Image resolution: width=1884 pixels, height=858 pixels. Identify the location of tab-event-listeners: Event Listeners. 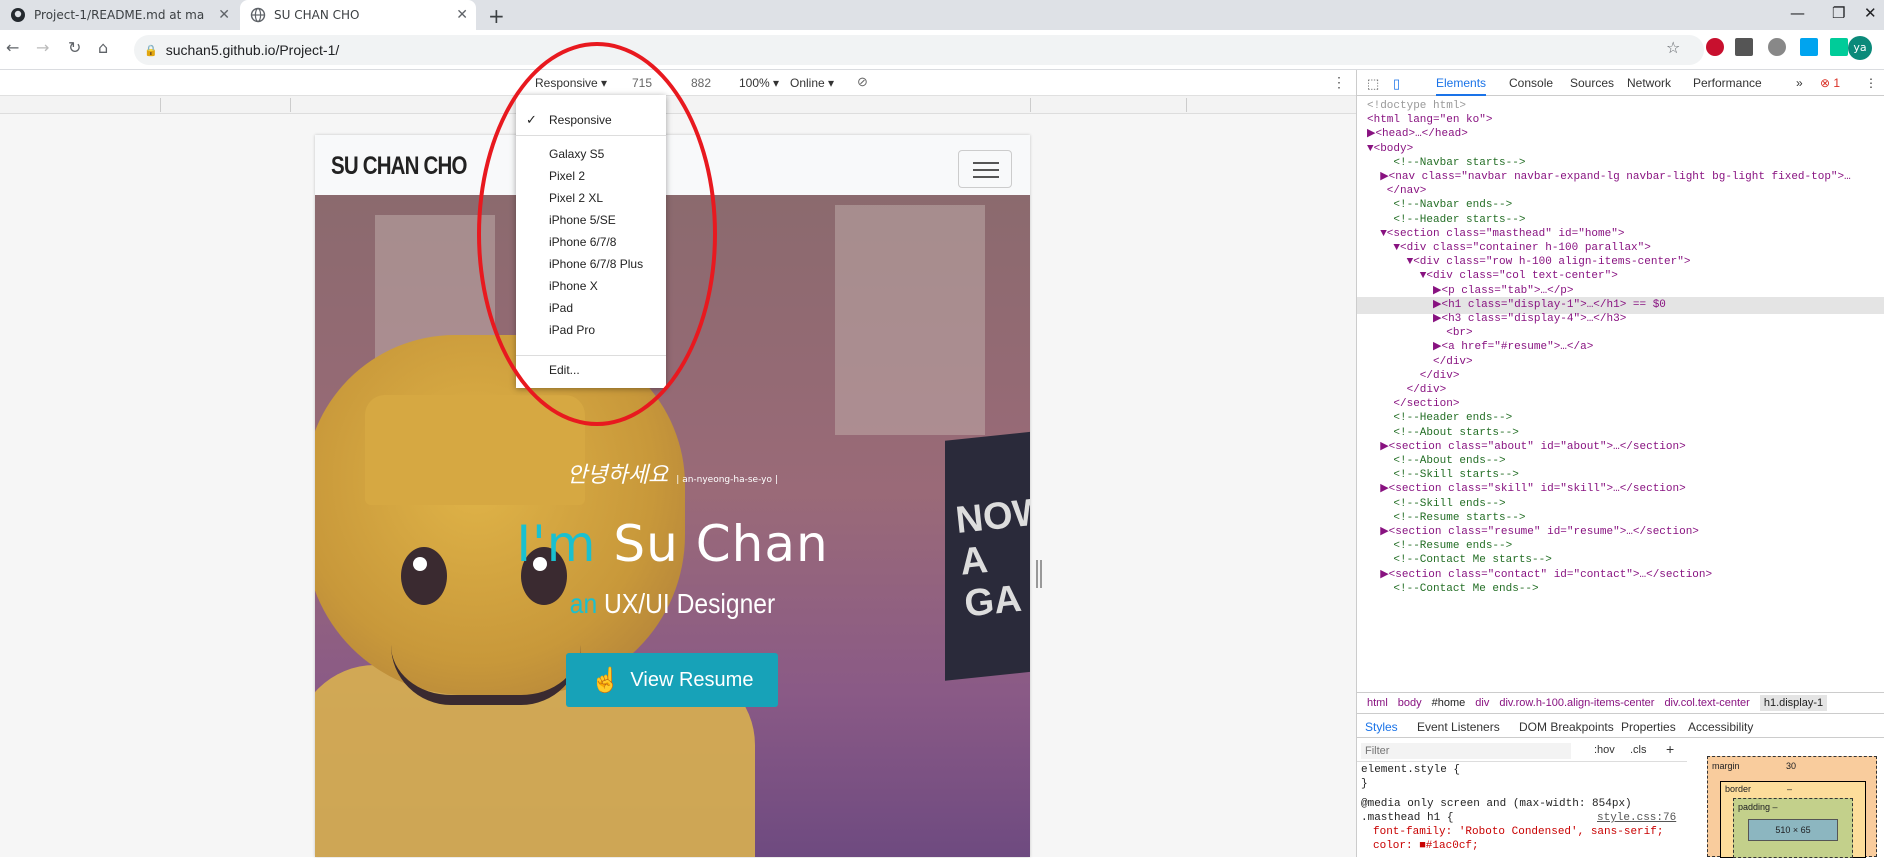
(1458, 727).